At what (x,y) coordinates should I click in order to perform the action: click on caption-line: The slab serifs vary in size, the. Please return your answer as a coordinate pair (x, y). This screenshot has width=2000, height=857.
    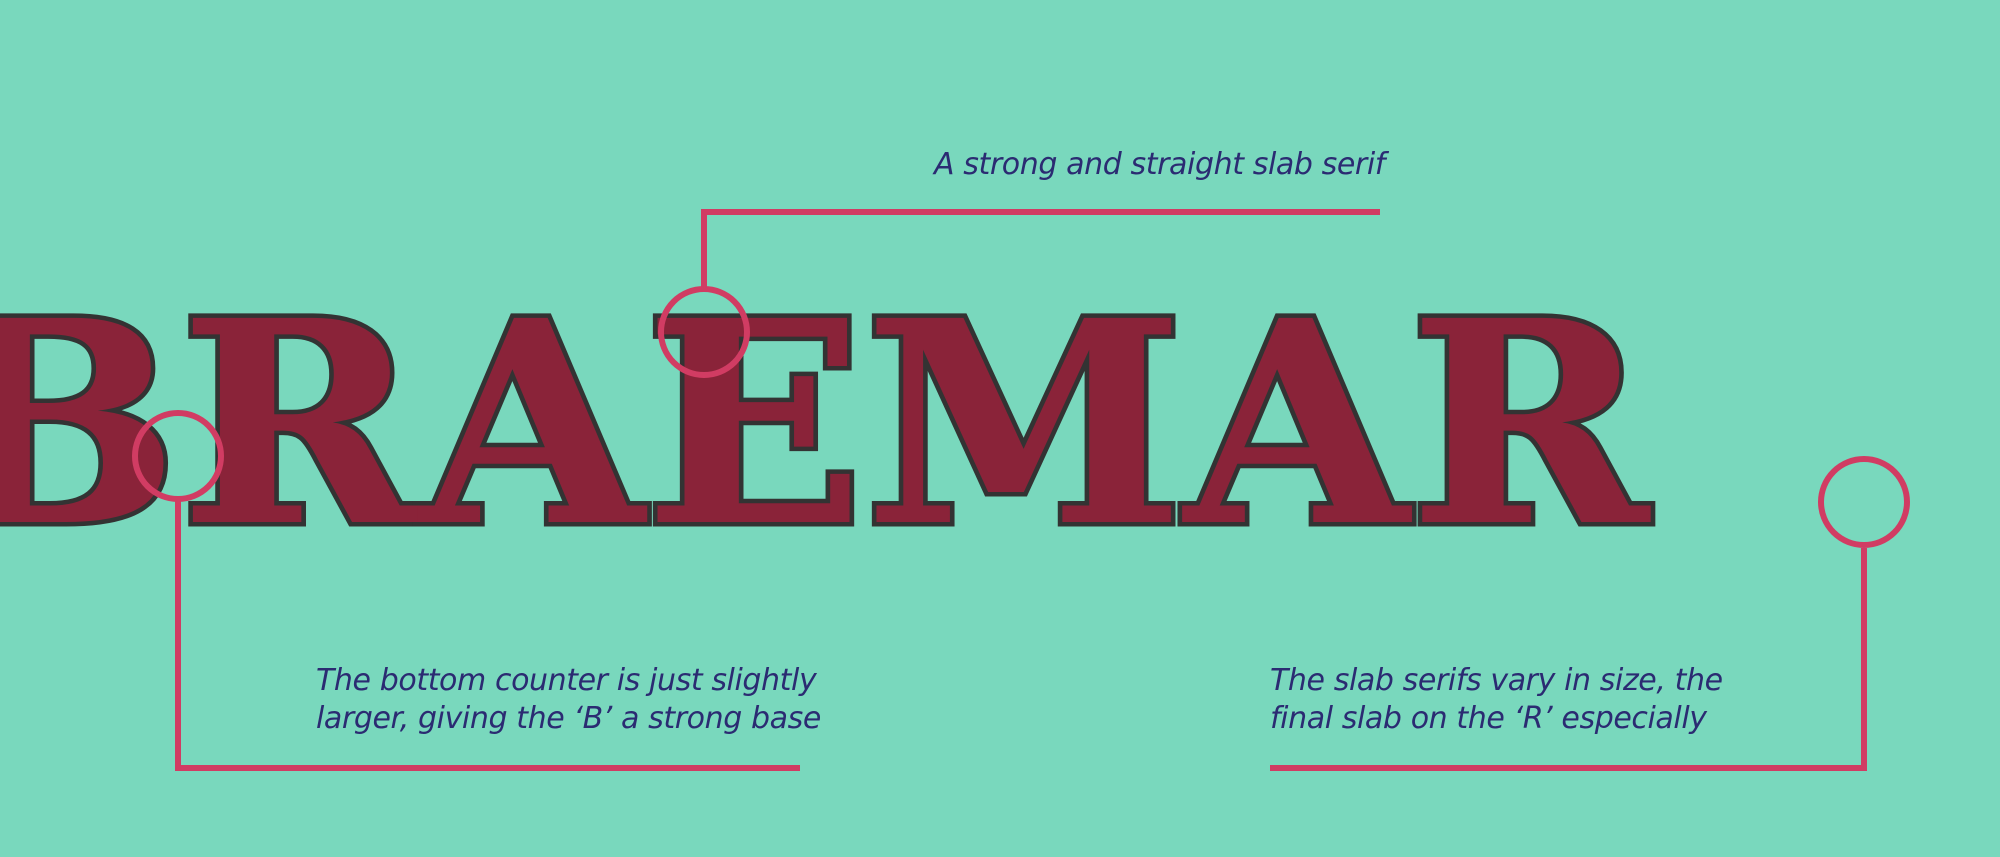
    Looking at the image, I should click on (1496, 680).